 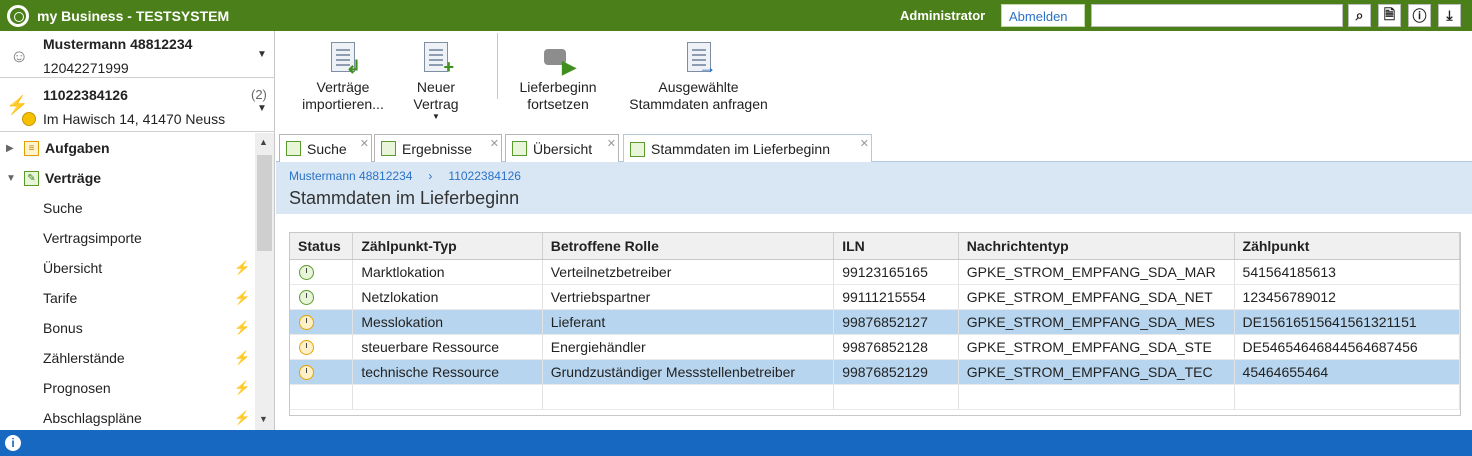 What do you see at coordinates (85, 95) in the screenshot?
I see `contract-number: 11022384126` at bounding box center [85, 95].